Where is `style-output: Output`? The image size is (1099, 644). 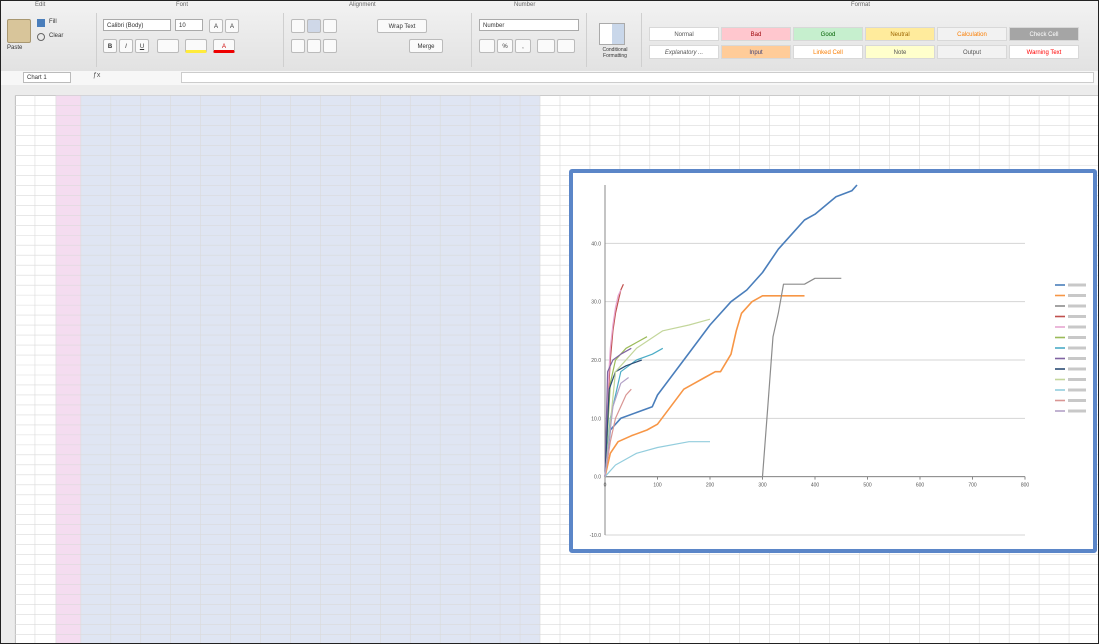
style-output: Output is located at coordinates (972, 52).